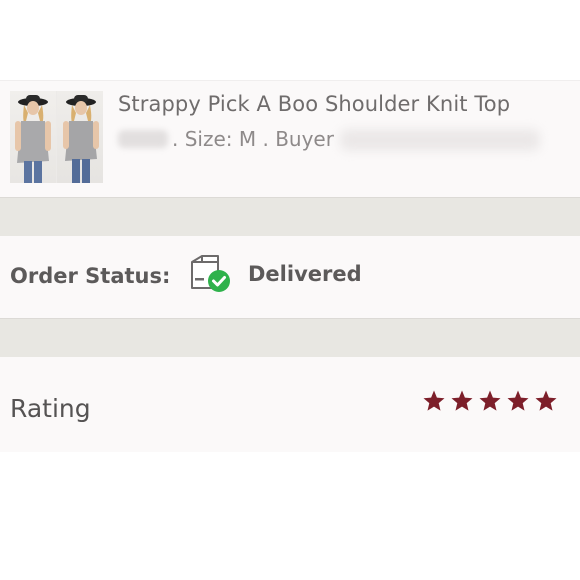 Image resolution: width=580 pixels, height=580 pixels. Describe the element at coordinates (290, 40) in the screenshot. I see `top-whitespace` at that location.